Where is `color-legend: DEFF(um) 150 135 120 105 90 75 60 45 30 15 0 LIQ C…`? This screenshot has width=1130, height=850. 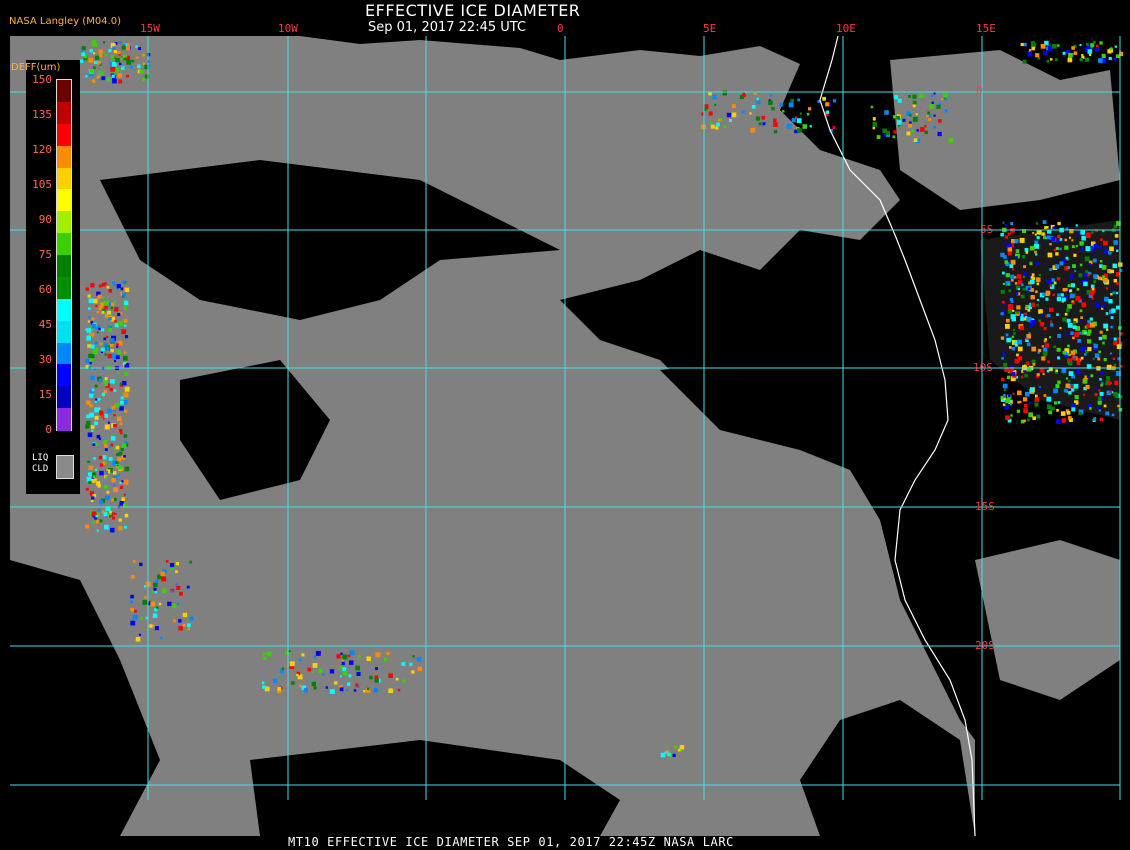 color-legend: DEFF(um) 150 135 120 105 90 75 60 45 30 15 0 LIQ C… is located at coordinates (45, 277).